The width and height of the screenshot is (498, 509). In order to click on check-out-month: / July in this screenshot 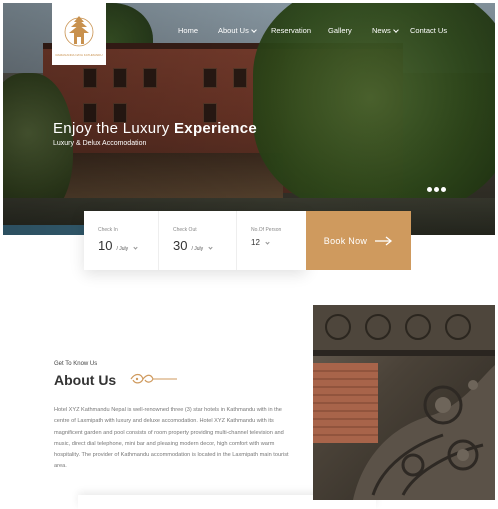, I will do `click(197, 249)`.